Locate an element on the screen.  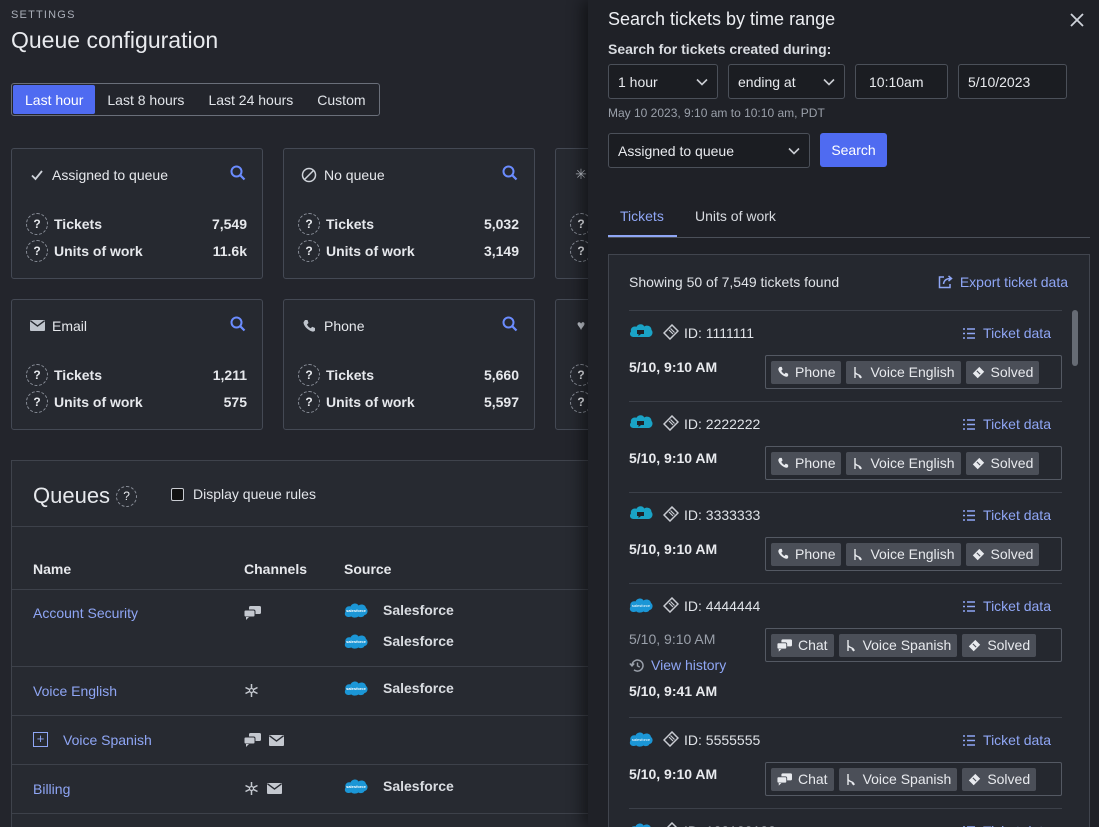
envelope-icon is located at coordinates (274, 788).